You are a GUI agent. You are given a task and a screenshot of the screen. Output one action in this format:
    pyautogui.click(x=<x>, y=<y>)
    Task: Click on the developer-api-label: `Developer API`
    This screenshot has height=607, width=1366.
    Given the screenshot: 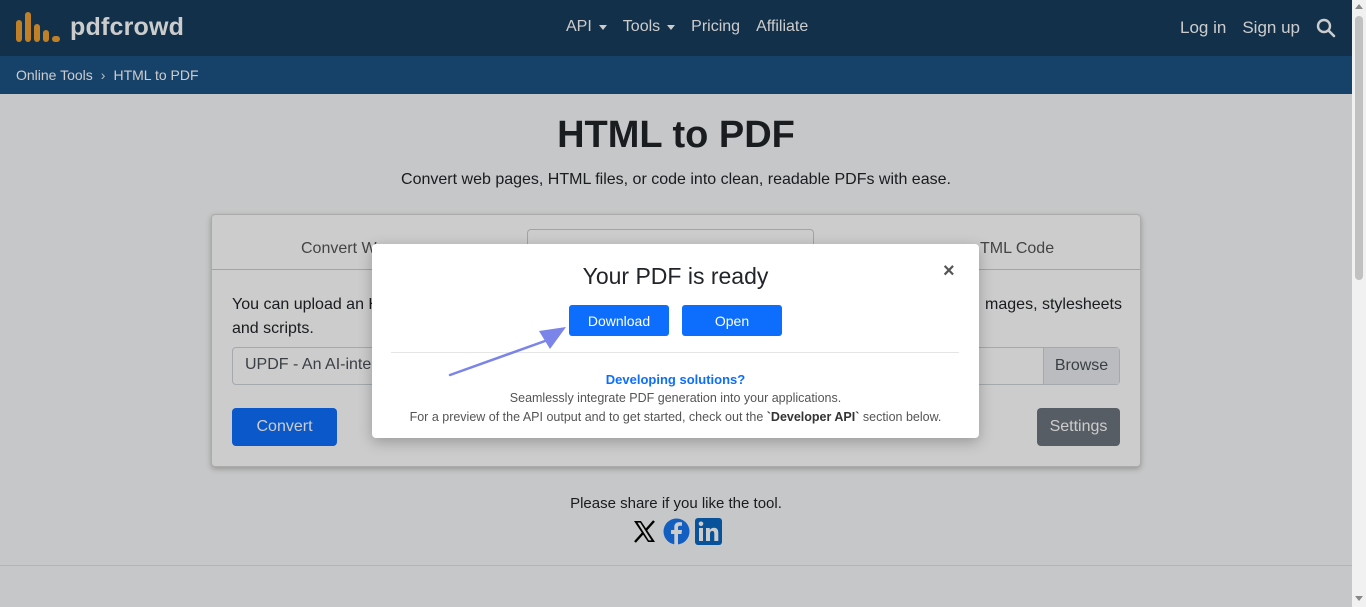 What is the action you would take?
    pyautogui.click(x=813, y=417)
    